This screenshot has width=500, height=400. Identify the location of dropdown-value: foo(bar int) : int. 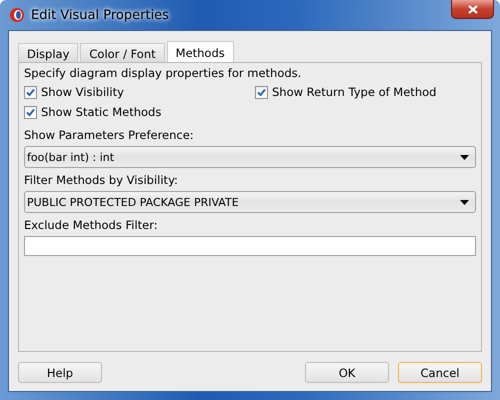
(70, 157).